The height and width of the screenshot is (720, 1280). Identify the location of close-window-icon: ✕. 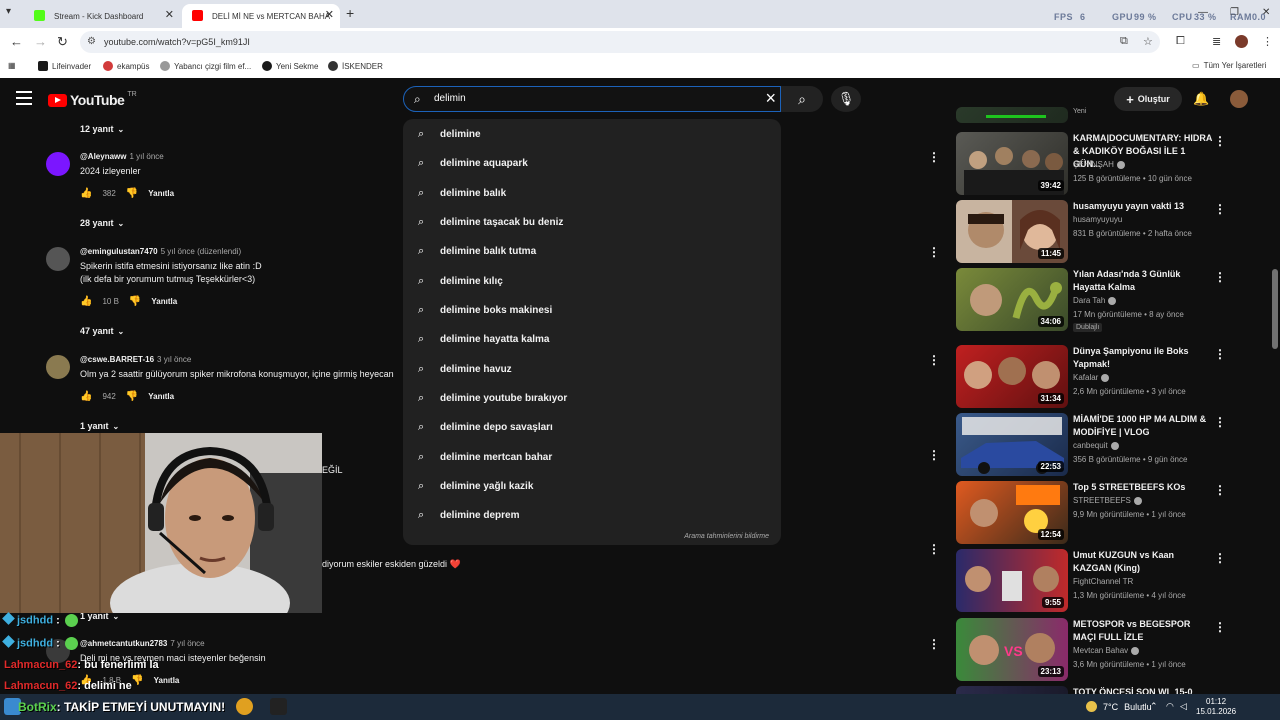
(1266, 12).